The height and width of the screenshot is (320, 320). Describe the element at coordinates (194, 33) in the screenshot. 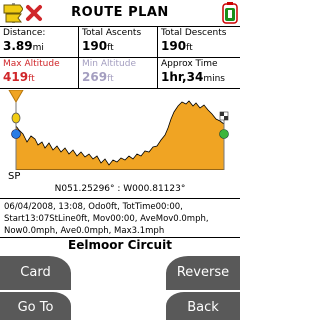

I see `total-descents-label: Total Descents` at that location.